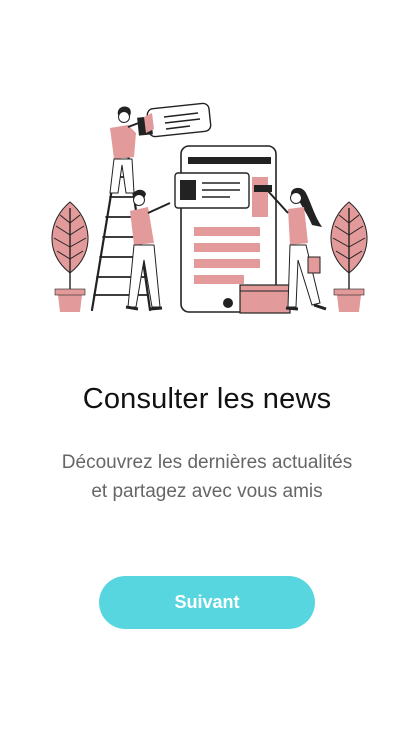  Describe the element at coordinates (207, 399) in the screenshot. I see `onboarding-title: Consulter les news` at that location.